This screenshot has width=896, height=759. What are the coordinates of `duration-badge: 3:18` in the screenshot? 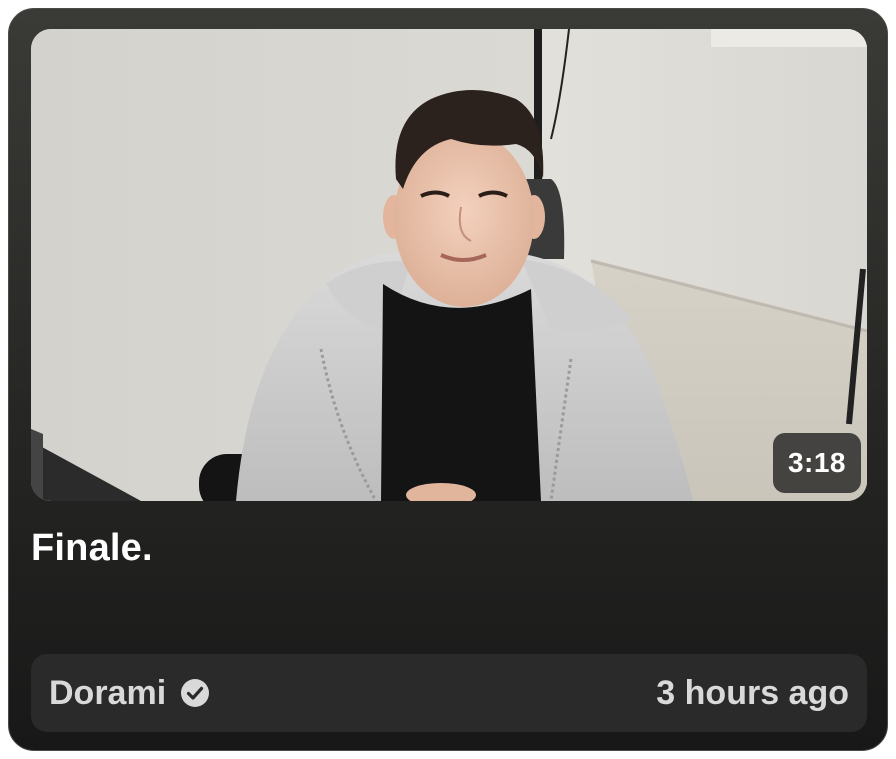 It's located at (816, 463).